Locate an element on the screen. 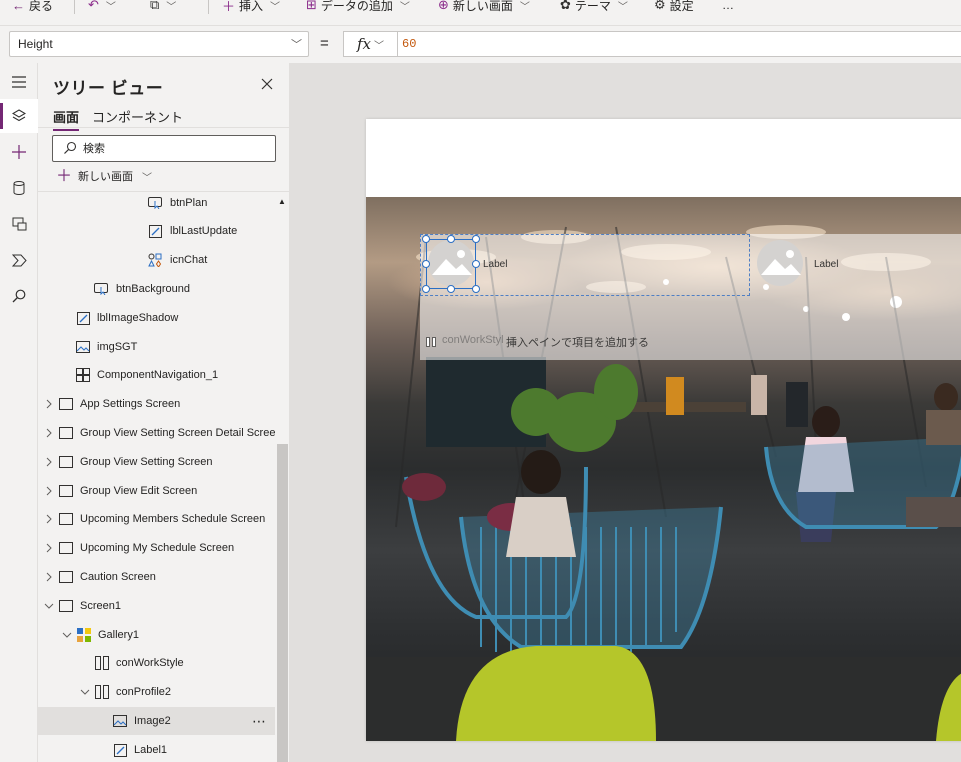  fx-icon: fx is located at coordinates (363, 44).